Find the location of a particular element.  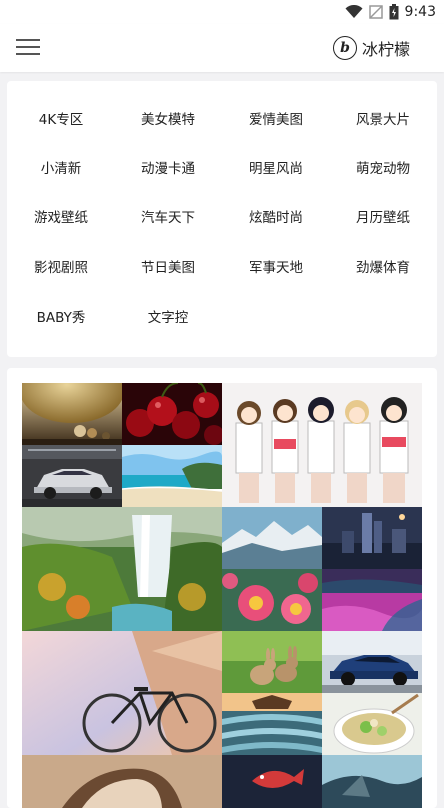

category-item: 汽车天下 is located at coordinates (168, 218).